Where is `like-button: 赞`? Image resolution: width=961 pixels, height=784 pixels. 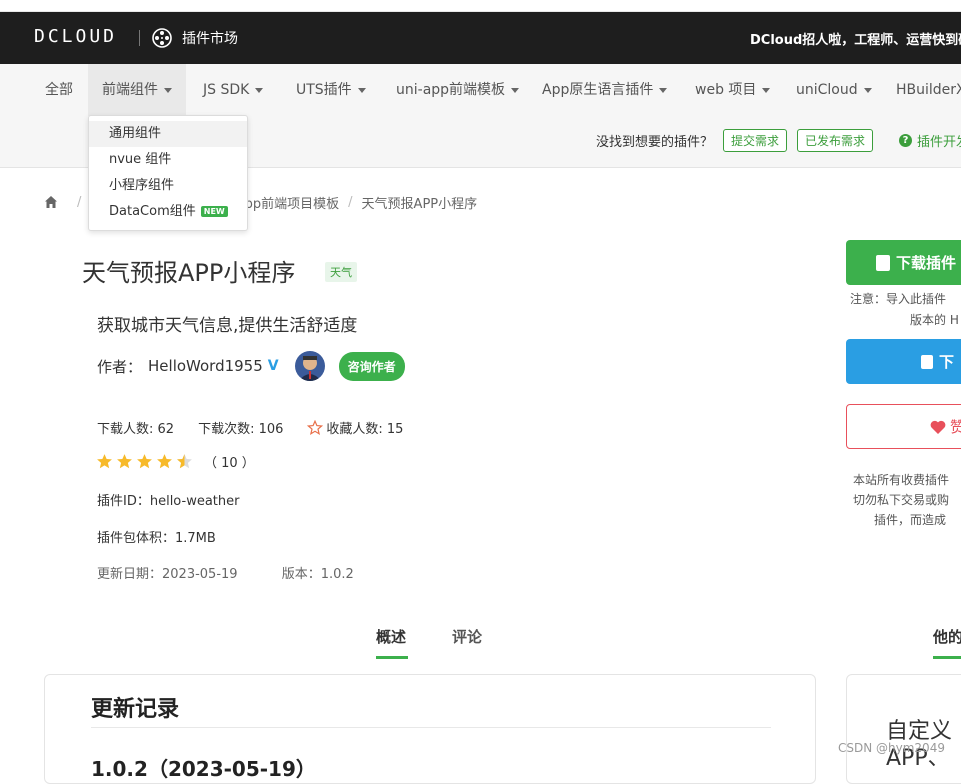 like-button: 赞 is located at coordinates (903, 426).